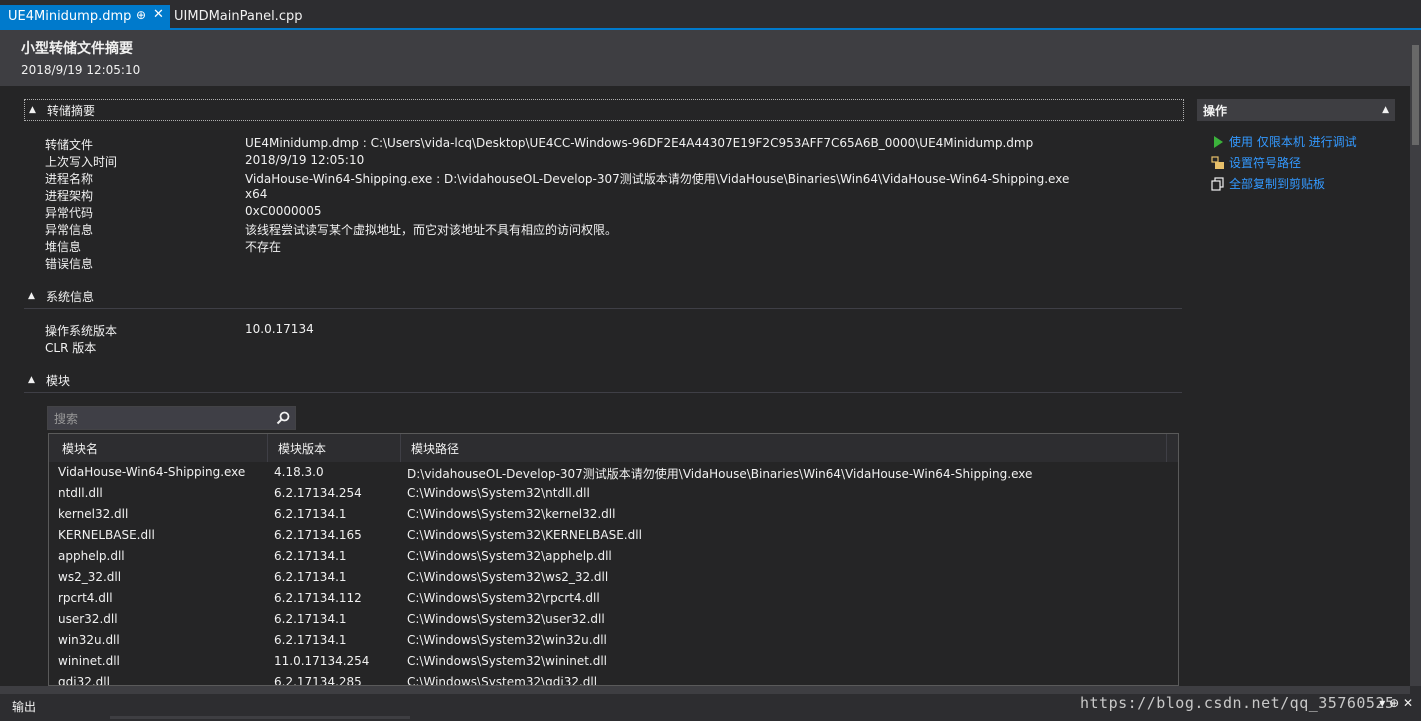 This screenshot has width=1421, height=721. I want to click on table-header: 模块名 模块版本 模块路径, so click(613, 448).